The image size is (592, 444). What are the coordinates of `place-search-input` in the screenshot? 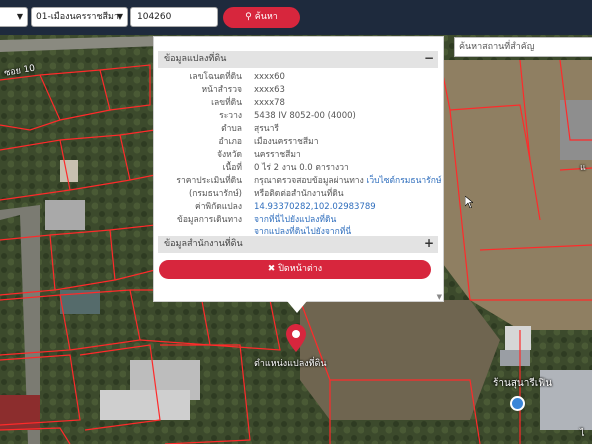 It's located at (523, 47).